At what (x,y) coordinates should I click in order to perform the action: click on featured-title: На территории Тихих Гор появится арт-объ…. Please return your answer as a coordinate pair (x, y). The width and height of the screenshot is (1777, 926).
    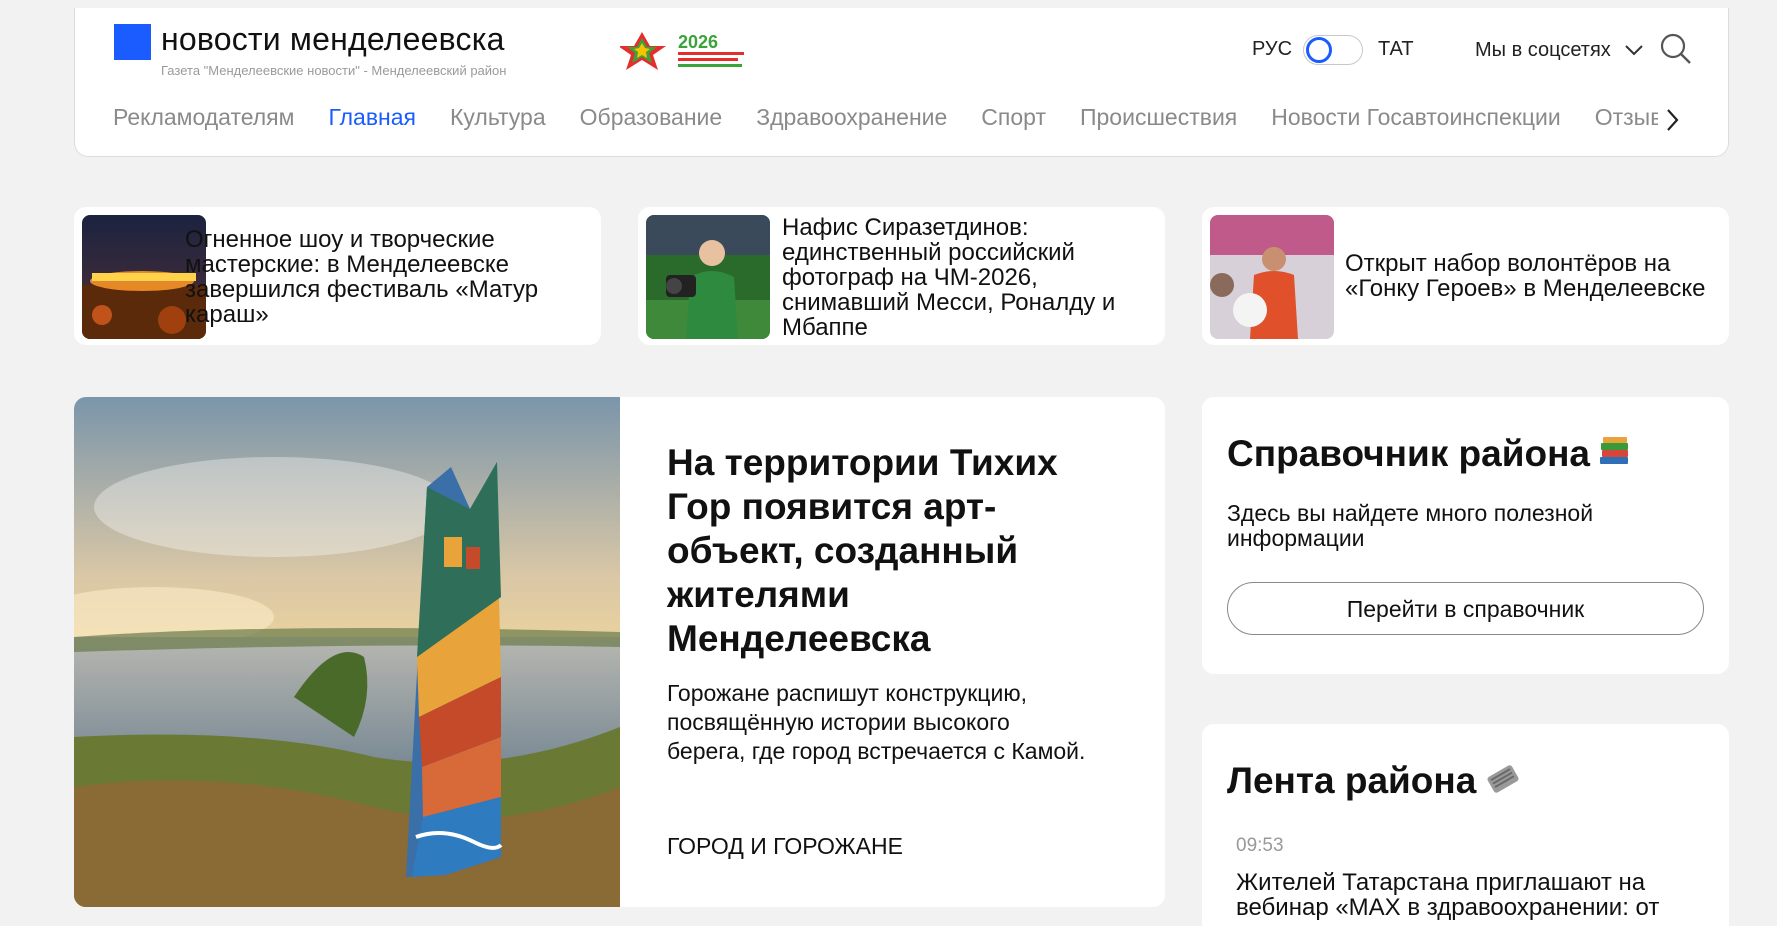
    Looking at the image, I should click on (887, 551).